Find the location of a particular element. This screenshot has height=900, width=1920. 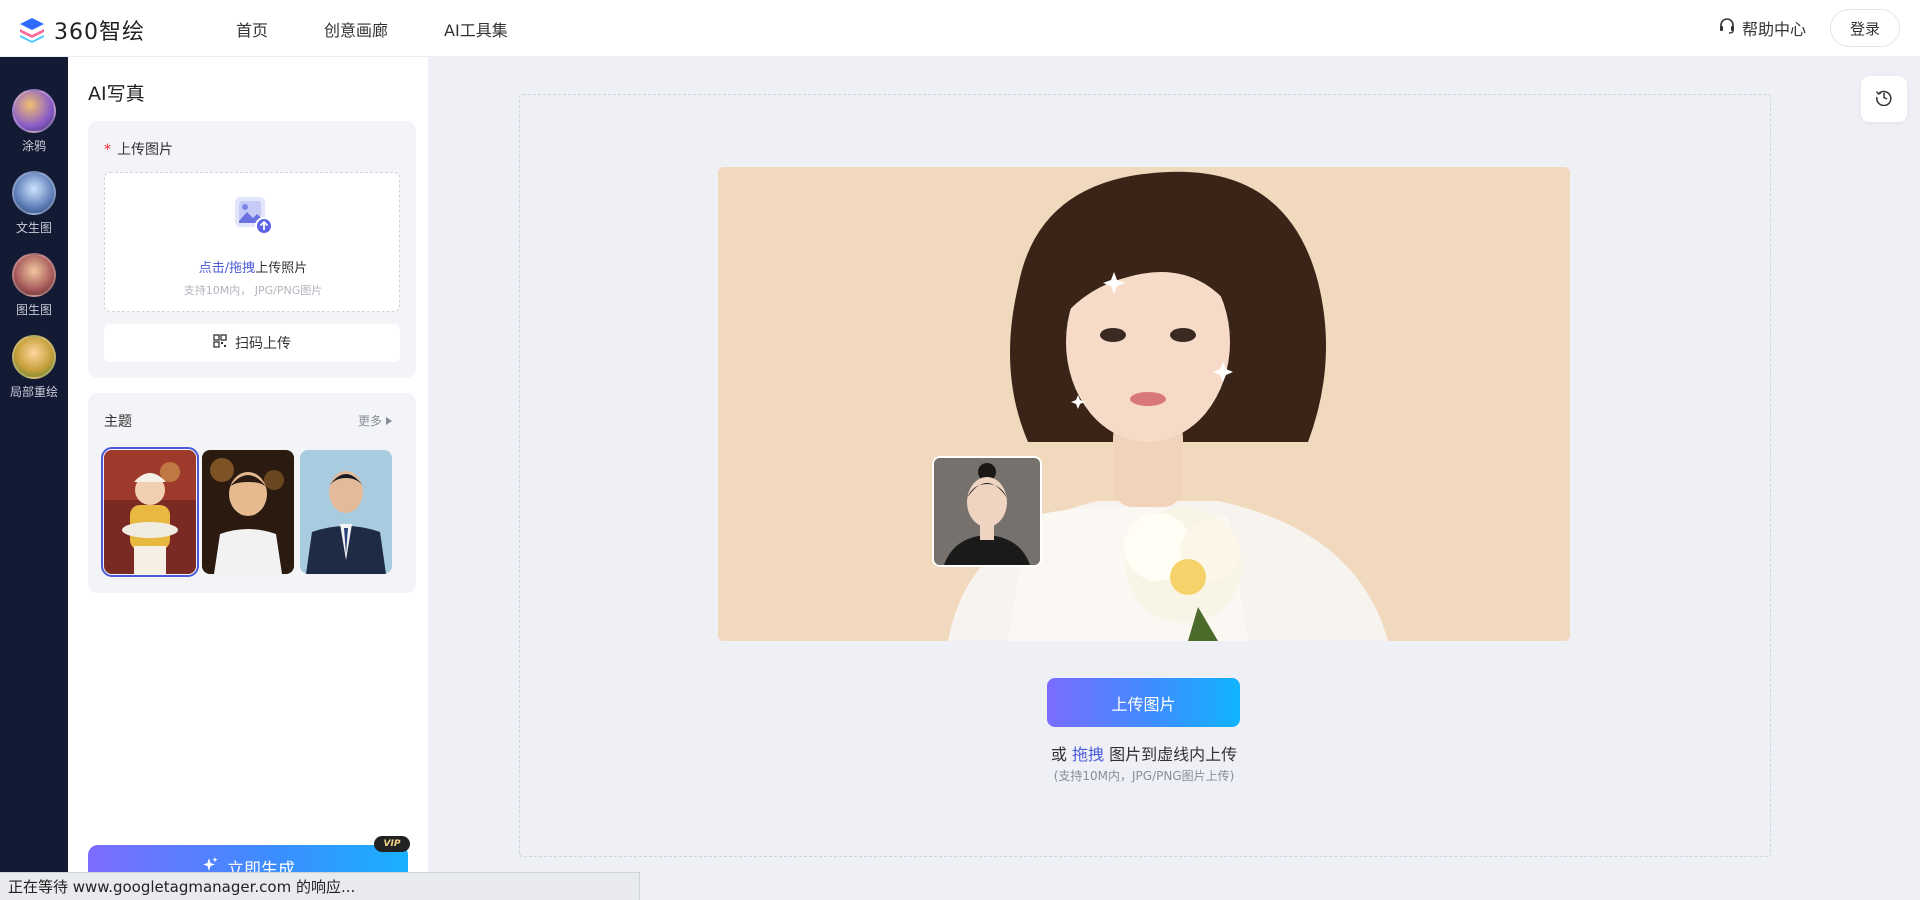

theme-card: 主题 更多 is located at coordinates (252, 493).